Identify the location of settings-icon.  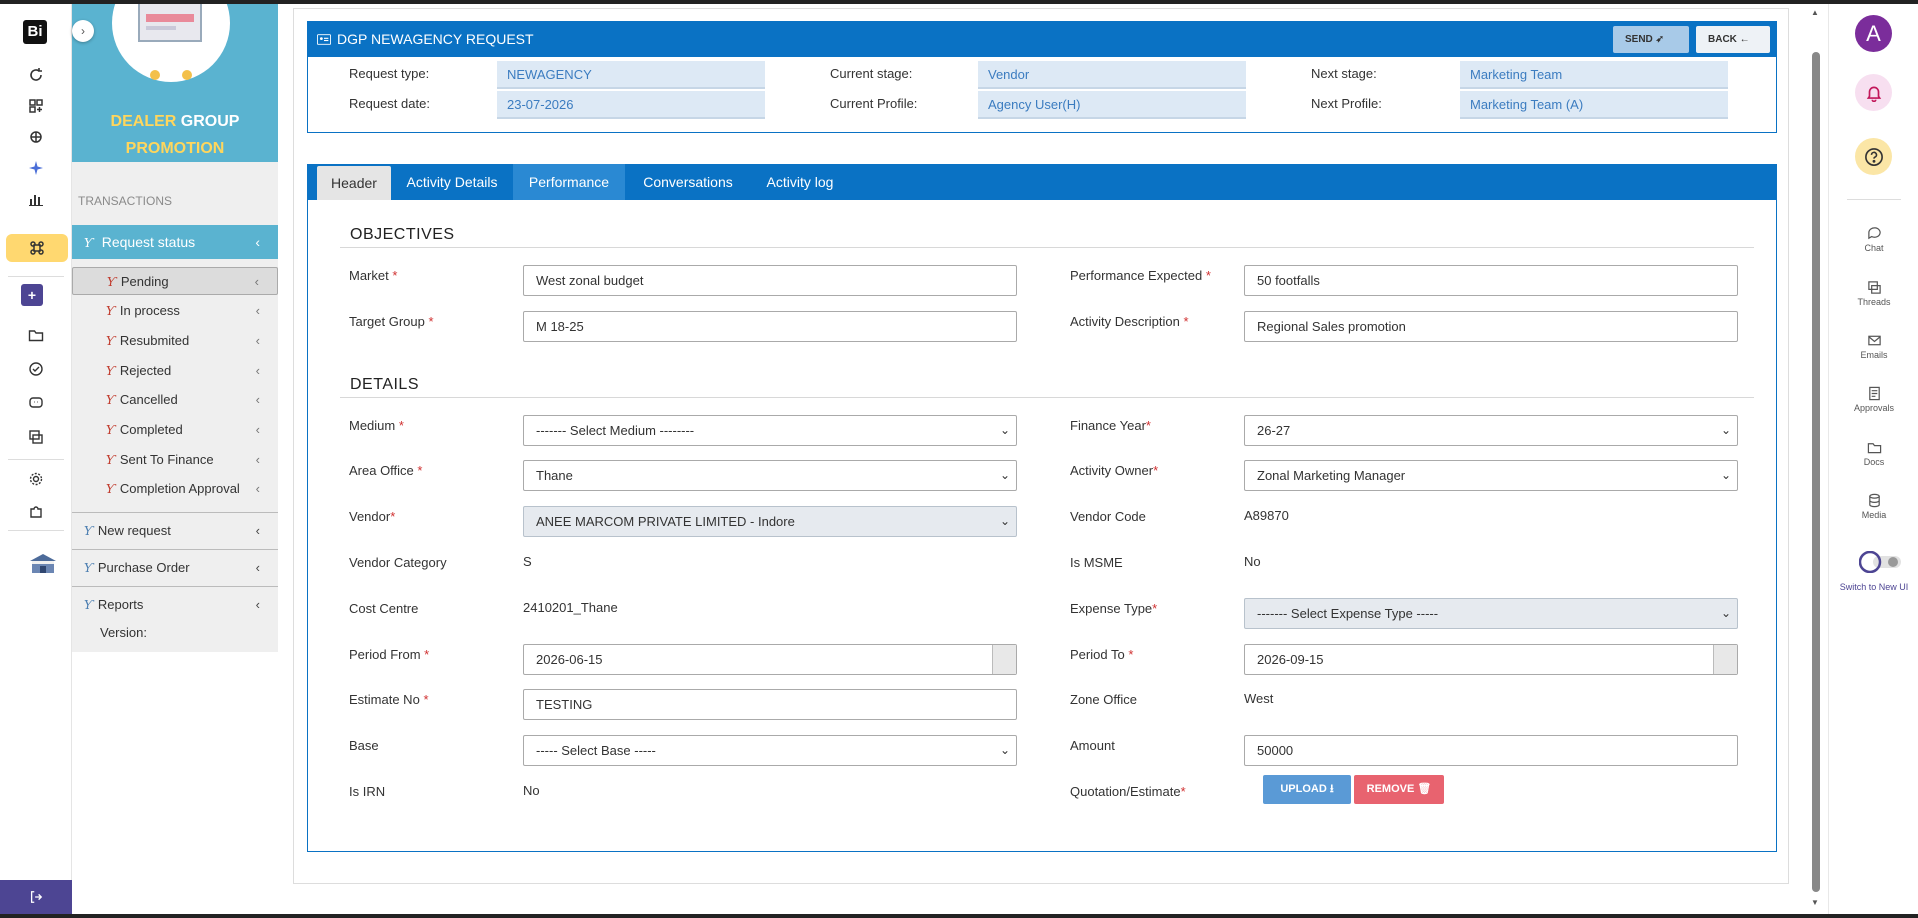
(36, 479).